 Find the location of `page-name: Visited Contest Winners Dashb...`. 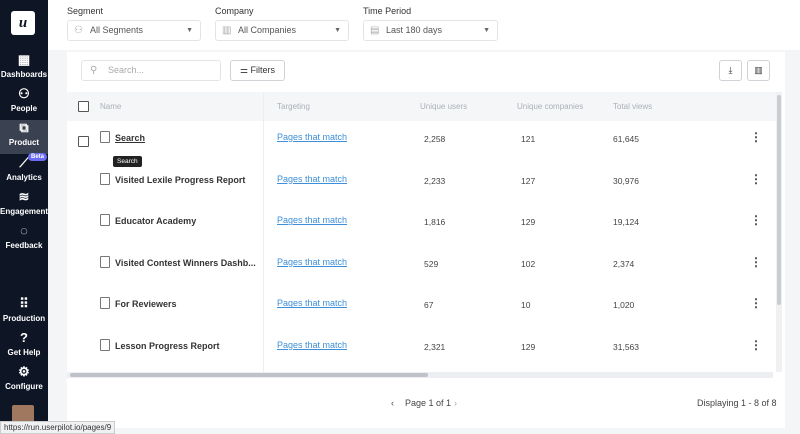

page-name: Visited Contest Winners Dashb... is located at coordinates (185, 263).